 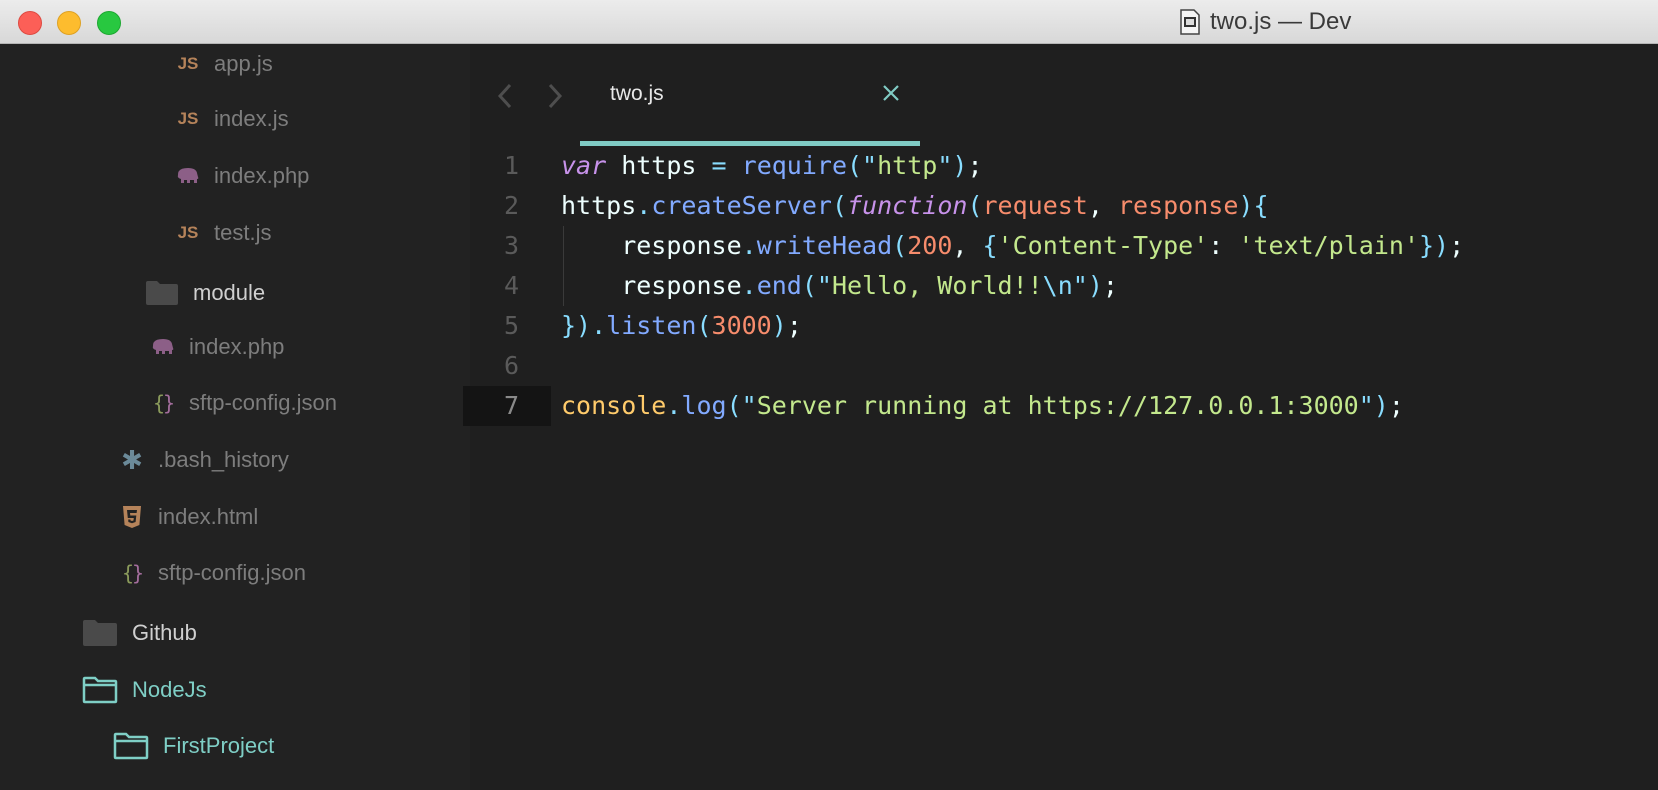 I want to click on code-token: http, so click(x=907, y=165).